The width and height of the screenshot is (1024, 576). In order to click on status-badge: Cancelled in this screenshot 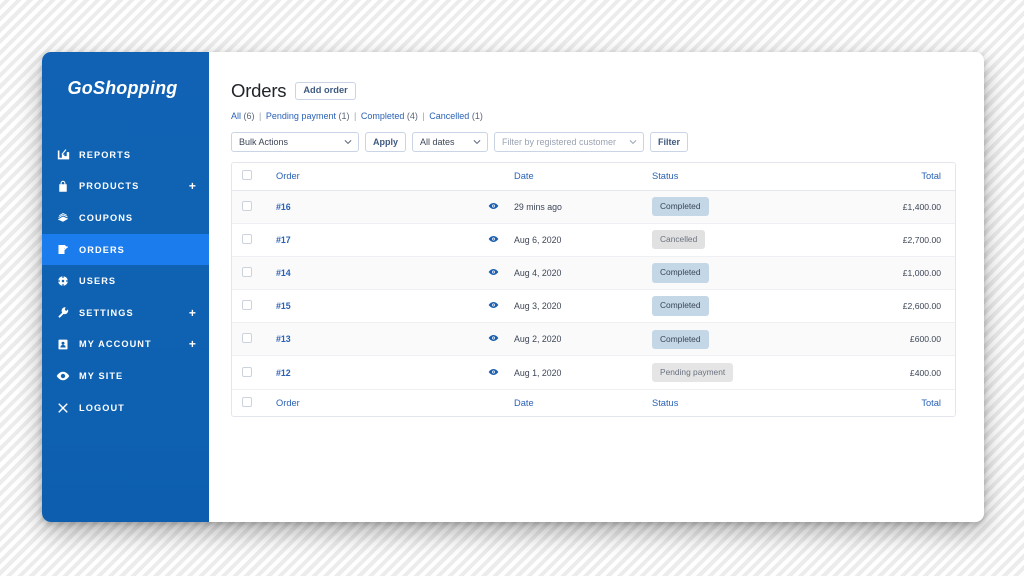, I will do `click(679, 240)`.